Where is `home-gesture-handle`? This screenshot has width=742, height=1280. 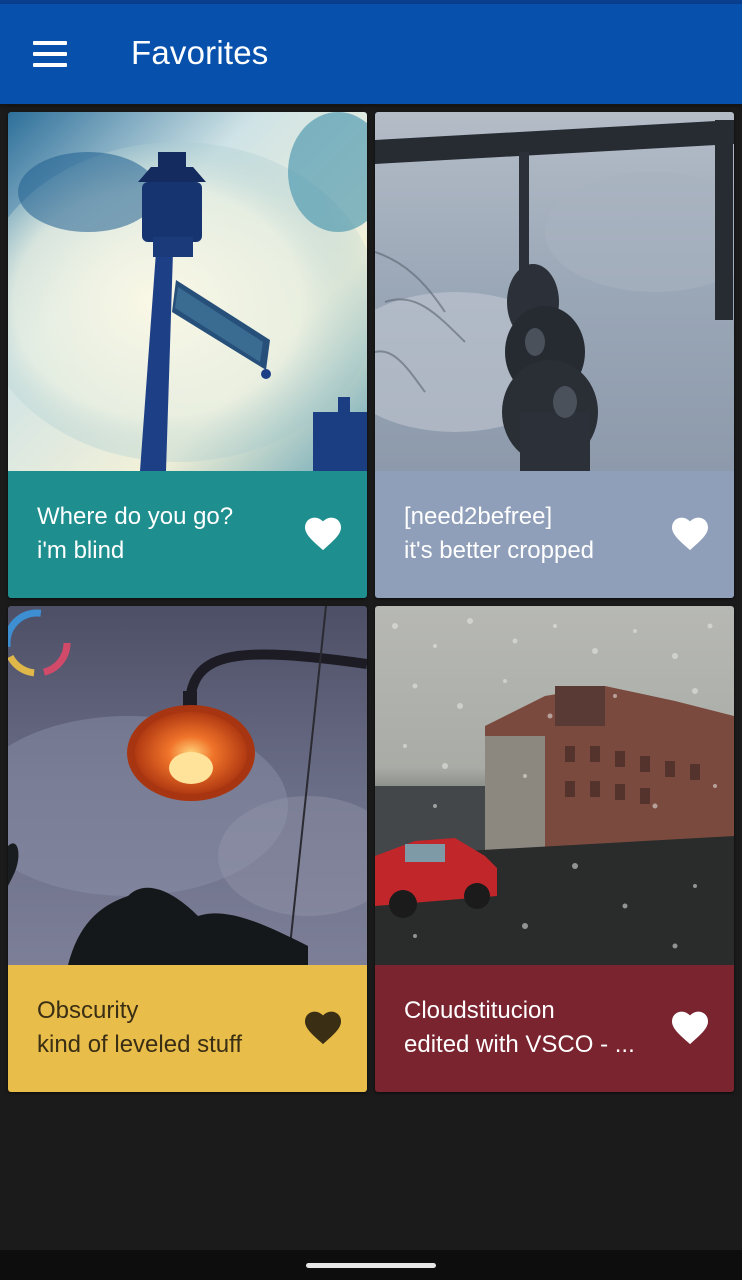 home-gesture-handle is located at coordinates (371, 1265).